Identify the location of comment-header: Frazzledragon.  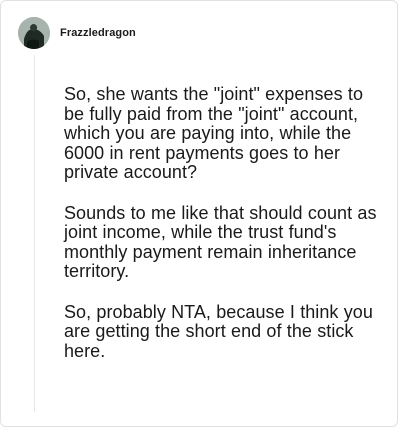
(77, 33).